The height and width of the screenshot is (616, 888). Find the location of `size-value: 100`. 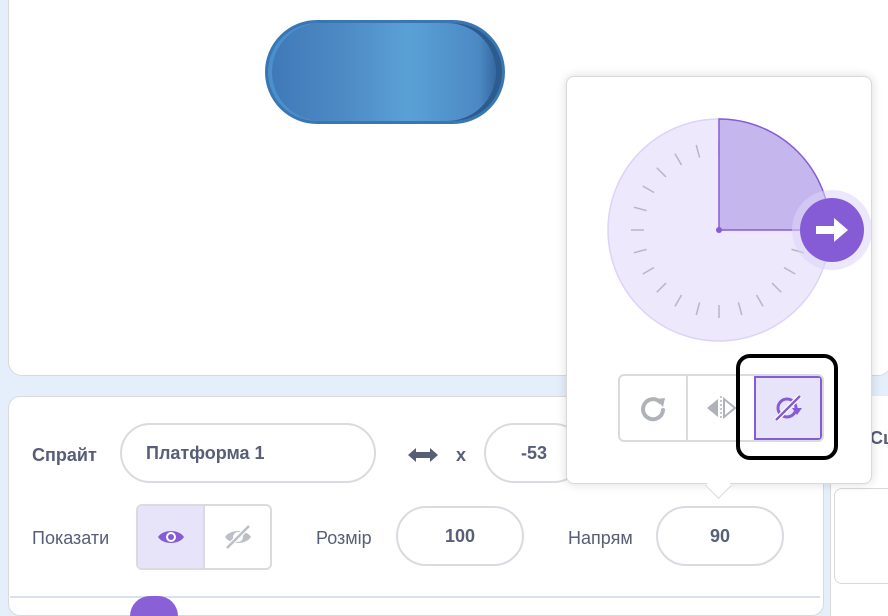

size-value: 100 is located at coordinates (460, 535).